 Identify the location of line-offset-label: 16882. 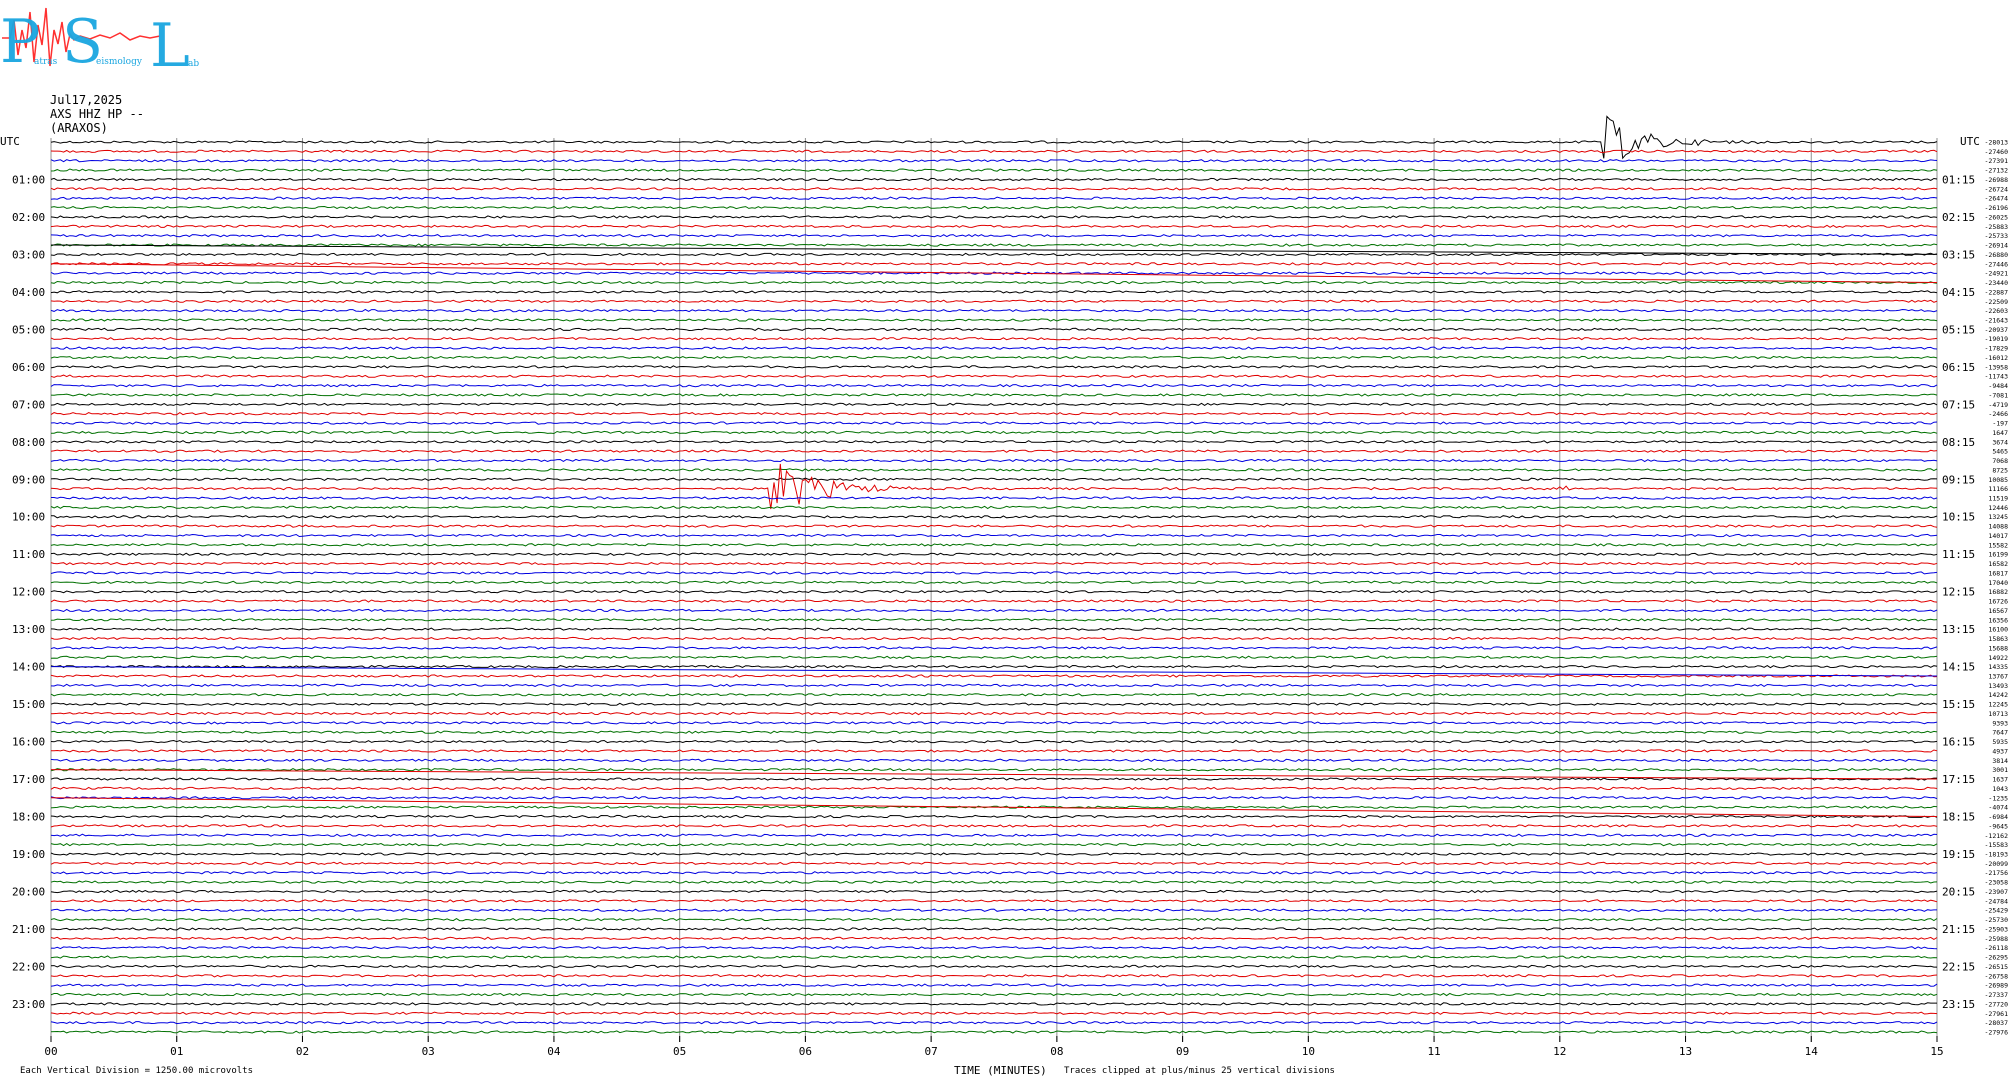
(1998, 592).